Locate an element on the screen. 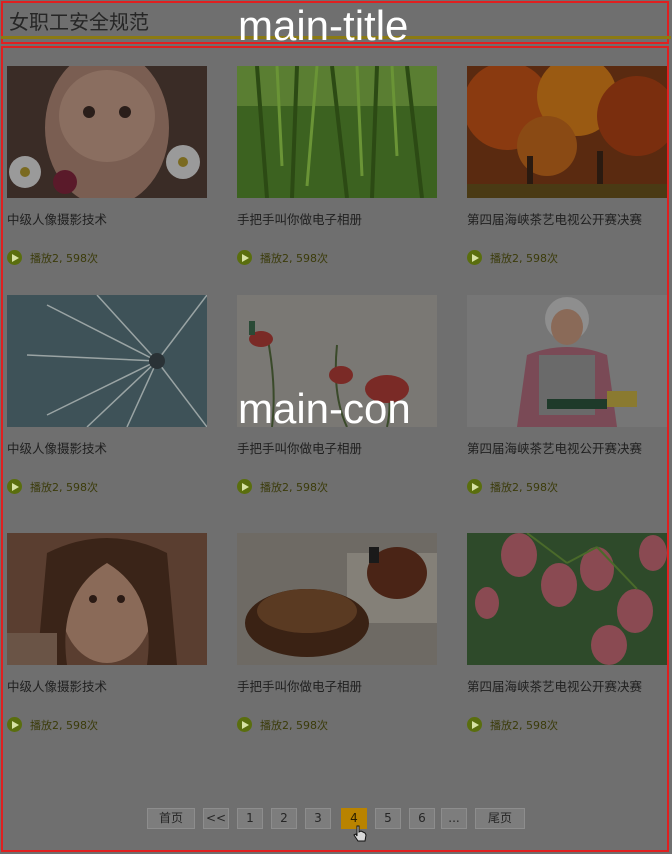  thumbnail-bellflowers is located at coordinates (567, 599).